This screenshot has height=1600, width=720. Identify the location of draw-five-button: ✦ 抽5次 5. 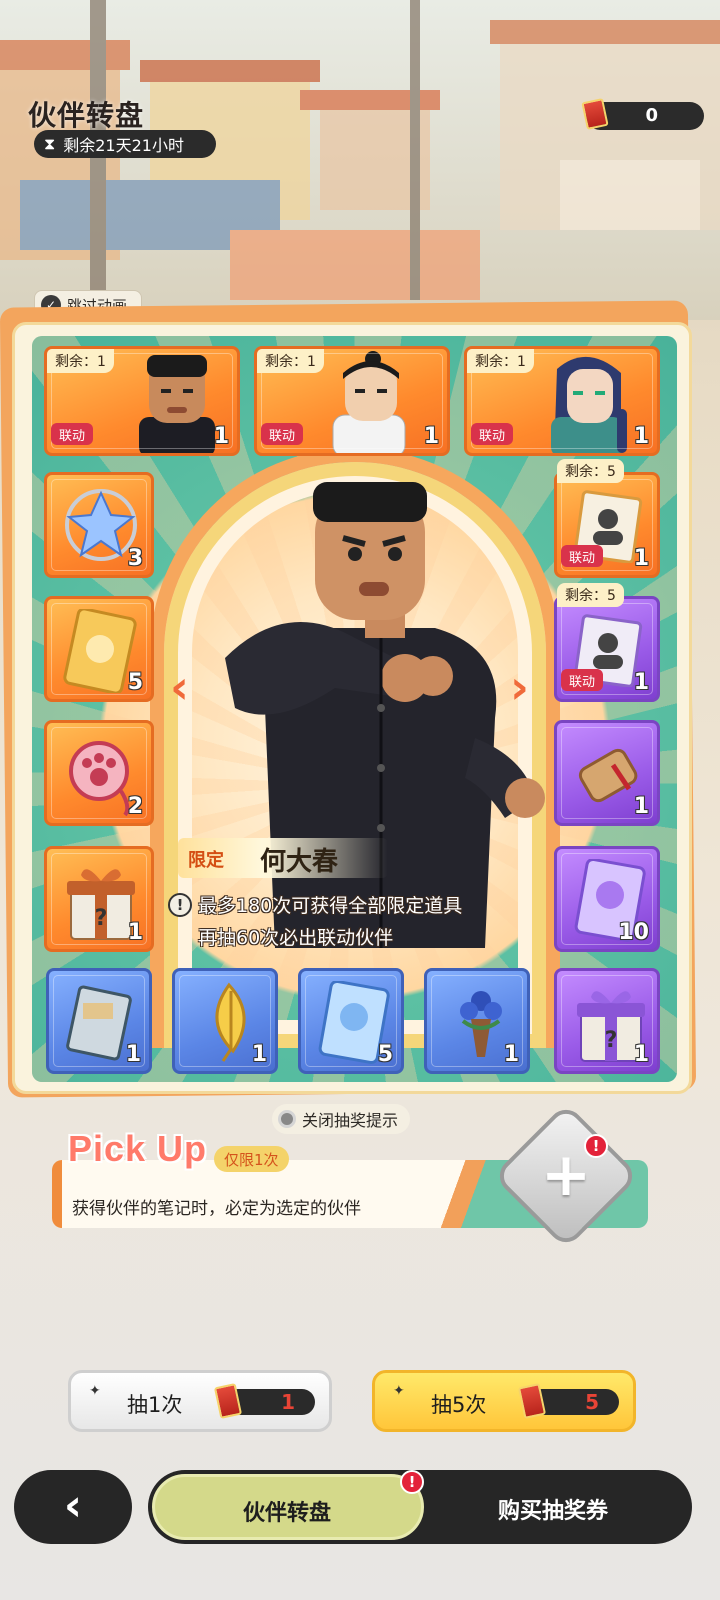
(504, 1401).